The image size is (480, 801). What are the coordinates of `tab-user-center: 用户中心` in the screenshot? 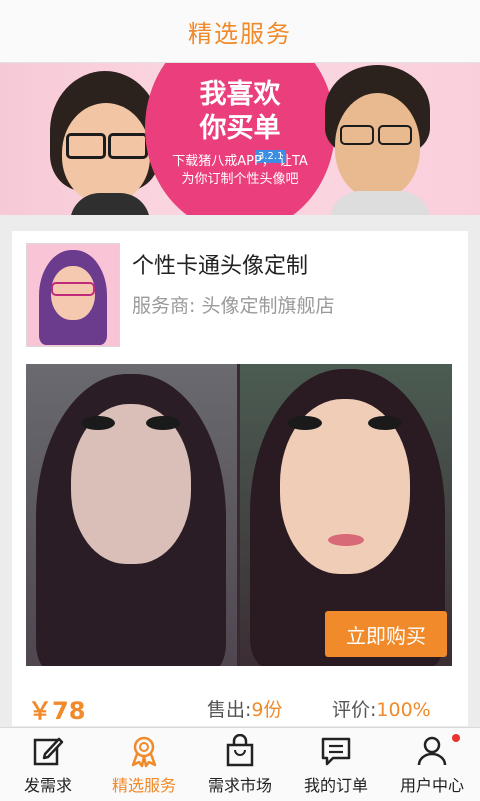 It's located at (432, 764).